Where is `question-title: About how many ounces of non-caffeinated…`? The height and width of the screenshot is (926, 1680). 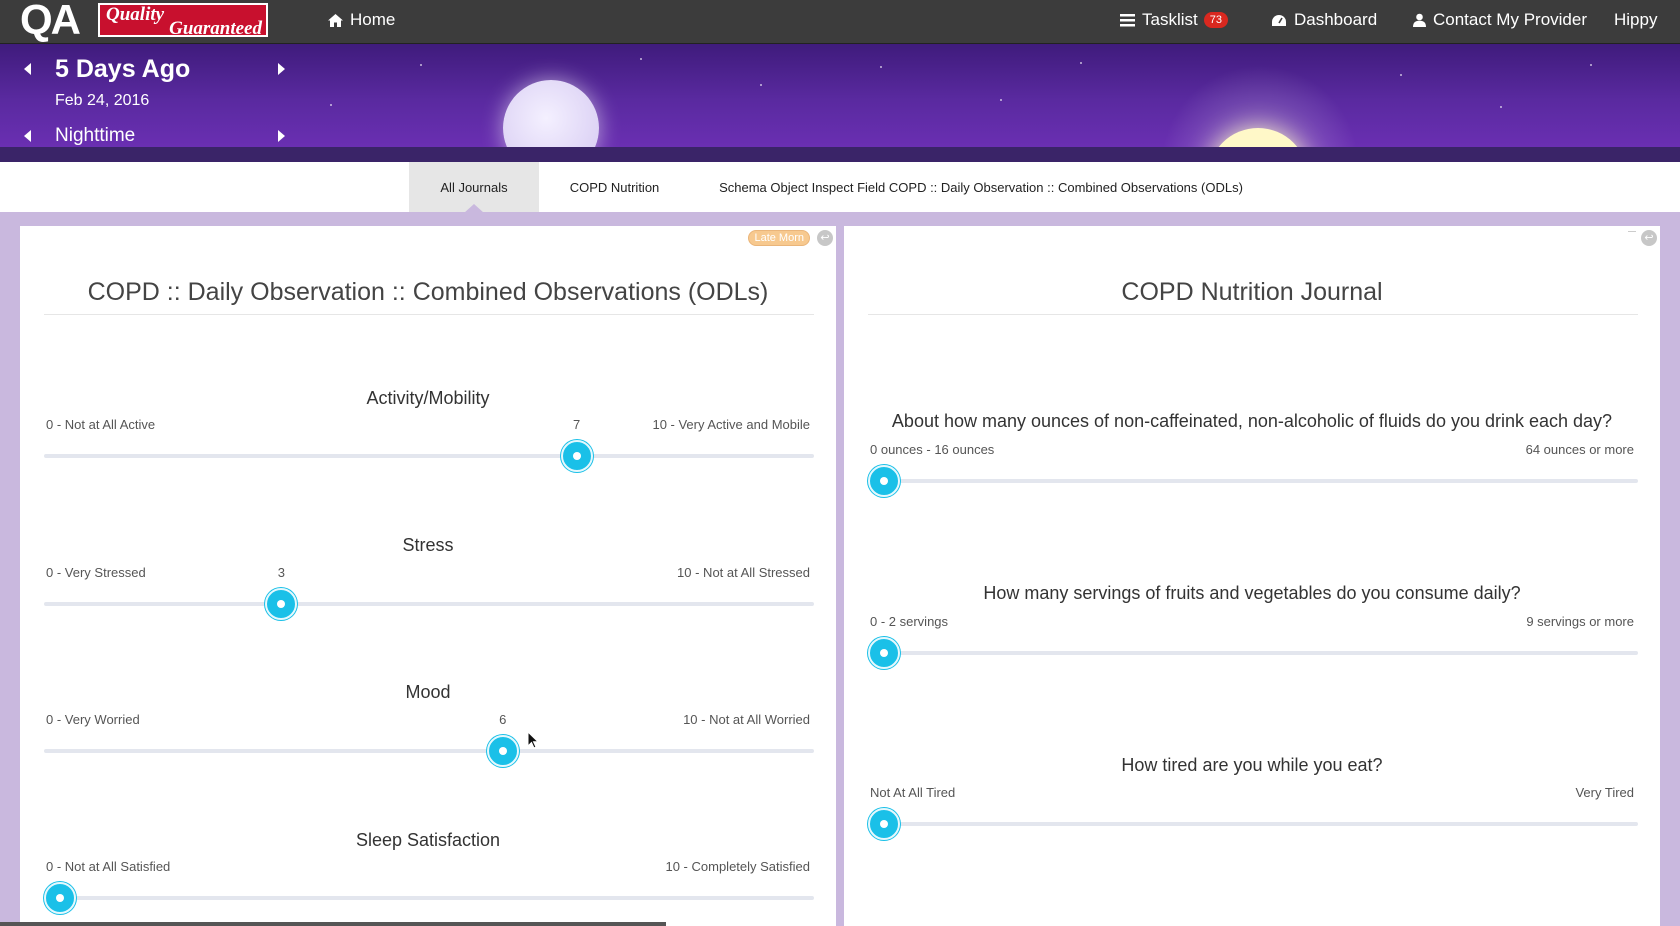
question-title: About how many ounces of non-caffeinated… is located at coordinates (1252, 421).